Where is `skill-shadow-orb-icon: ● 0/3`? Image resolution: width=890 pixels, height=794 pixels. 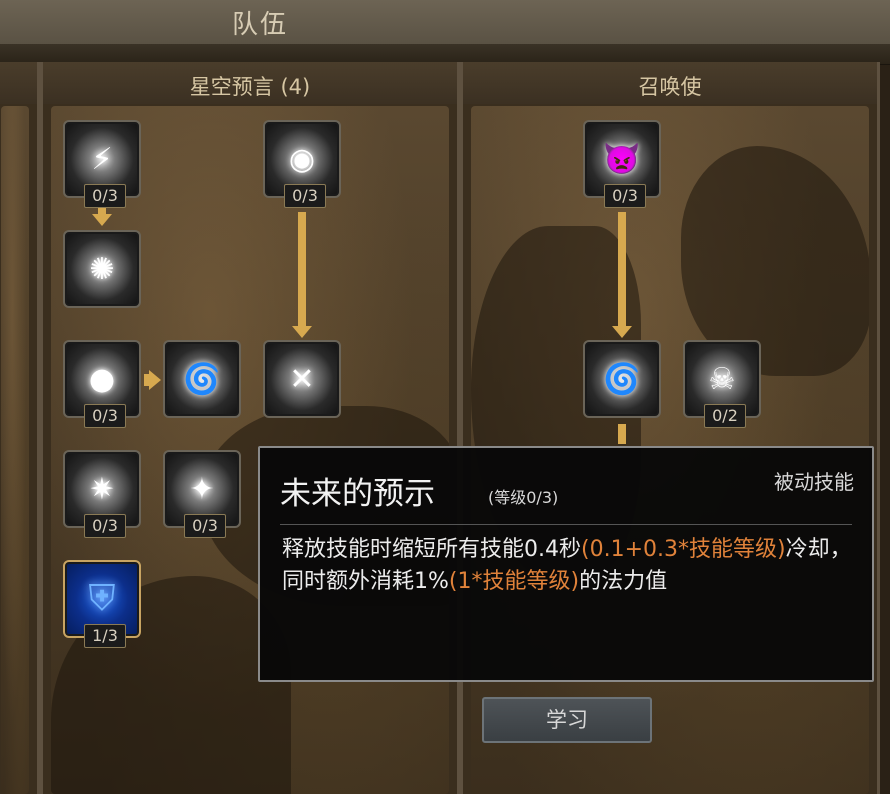 skill-shadow-orb-icon: ● 0/3 is located at coordinates (102, 384).